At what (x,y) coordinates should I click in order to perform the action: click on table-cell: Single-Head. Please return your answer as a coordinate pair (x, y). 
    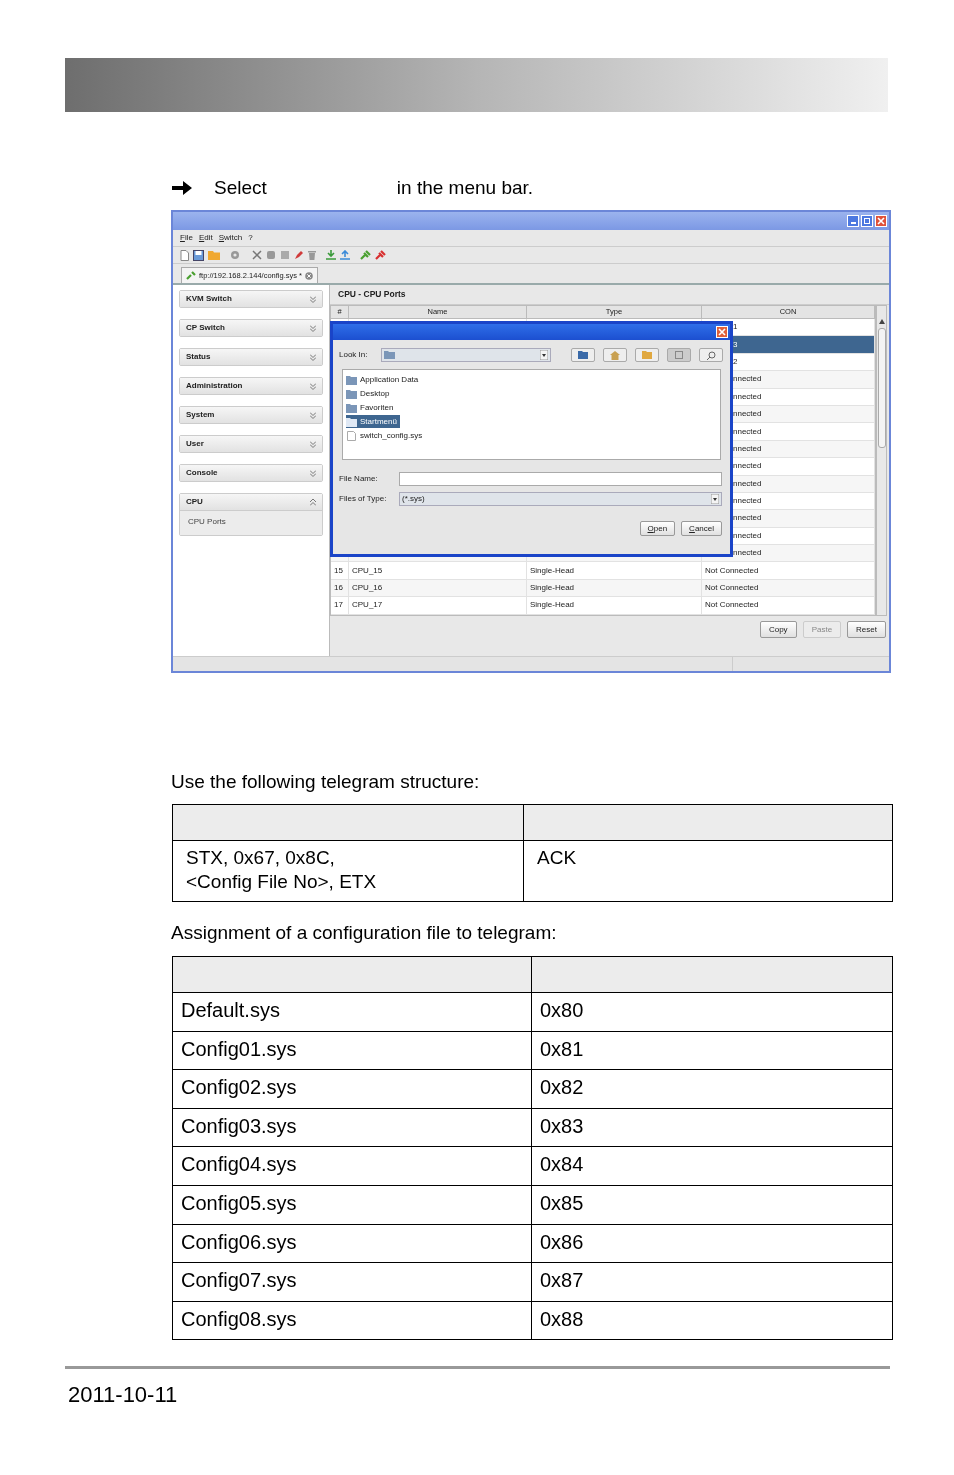
    Looking at the image, I should click on (552, 570).